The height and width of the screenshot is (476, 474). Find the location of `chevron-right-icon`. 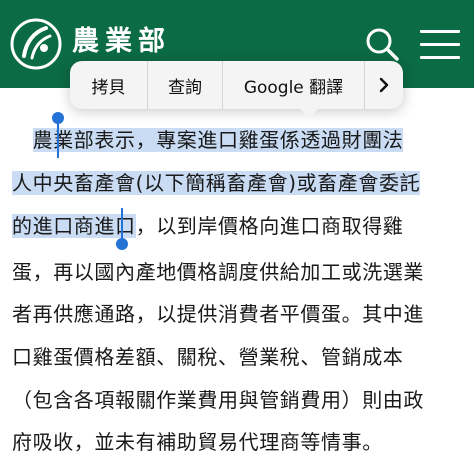

chevron-right-icon is located at coordinates (384, 85).